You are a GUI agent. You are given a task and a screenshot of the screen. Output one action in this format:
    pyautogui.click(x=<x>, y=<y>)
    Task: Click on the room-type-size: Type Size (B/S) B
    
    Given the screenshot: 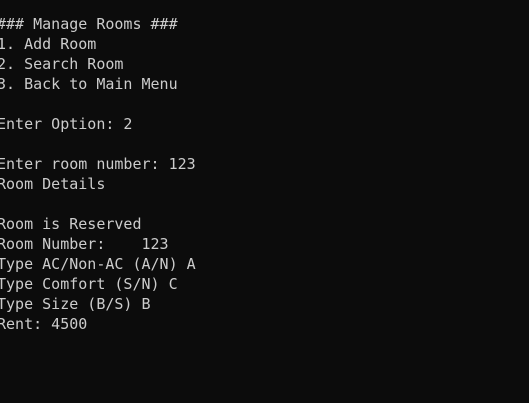 What is the action you would take?
    pyautogui.click(x=75, y=304)
    